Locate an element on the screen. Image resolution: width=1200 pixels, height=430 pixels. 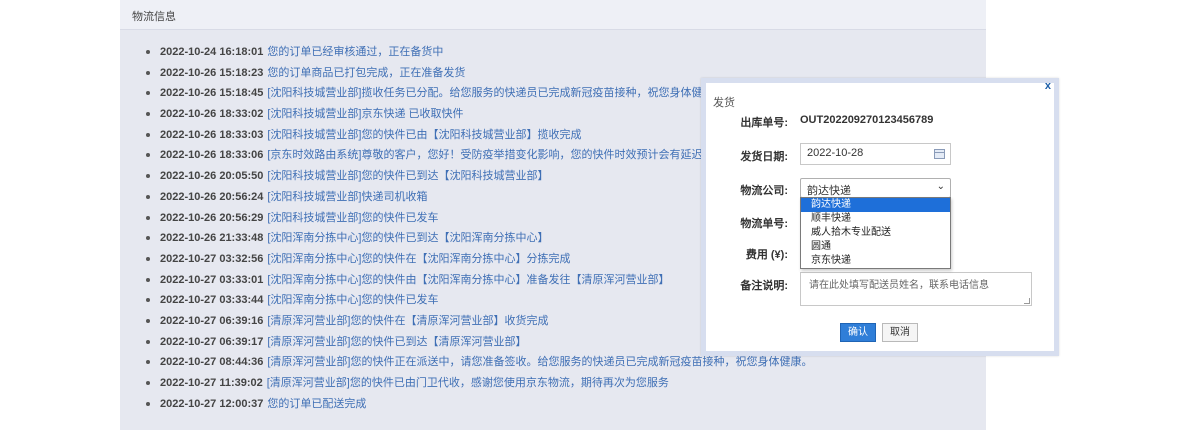
dropdown-option: 威人拾木专业配送 is located at coordinates (875, 233).